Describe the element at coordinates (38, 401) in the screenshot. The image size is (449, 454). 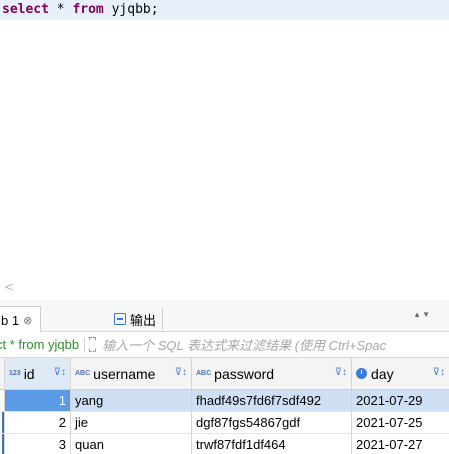
I see `cell-id: 1` at that location.